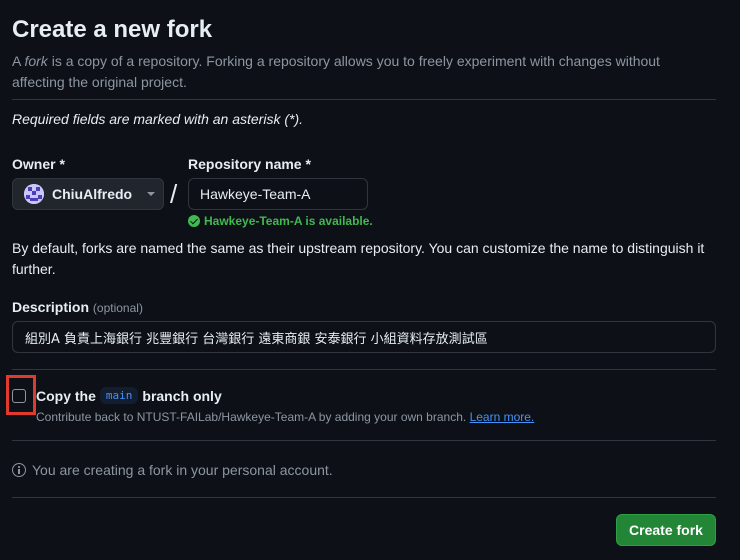 The image size is (740, 560). What do you see at coordinates (51, 307) in the screenshot?
I see `description-label-text: Description` at bounding box center [51, 307].